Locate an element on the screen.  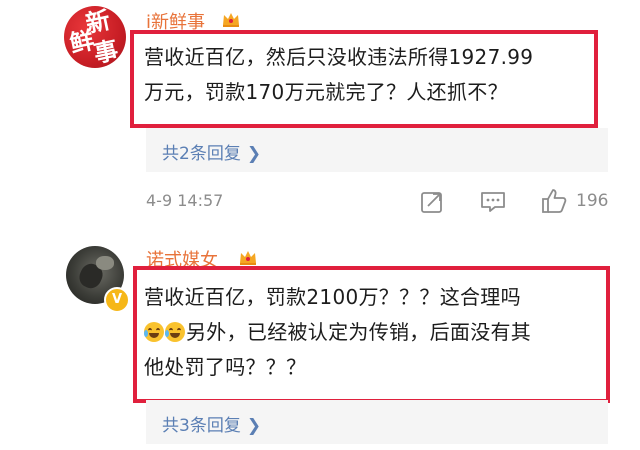
like-count: 196 is located at coordinates (592, 201).